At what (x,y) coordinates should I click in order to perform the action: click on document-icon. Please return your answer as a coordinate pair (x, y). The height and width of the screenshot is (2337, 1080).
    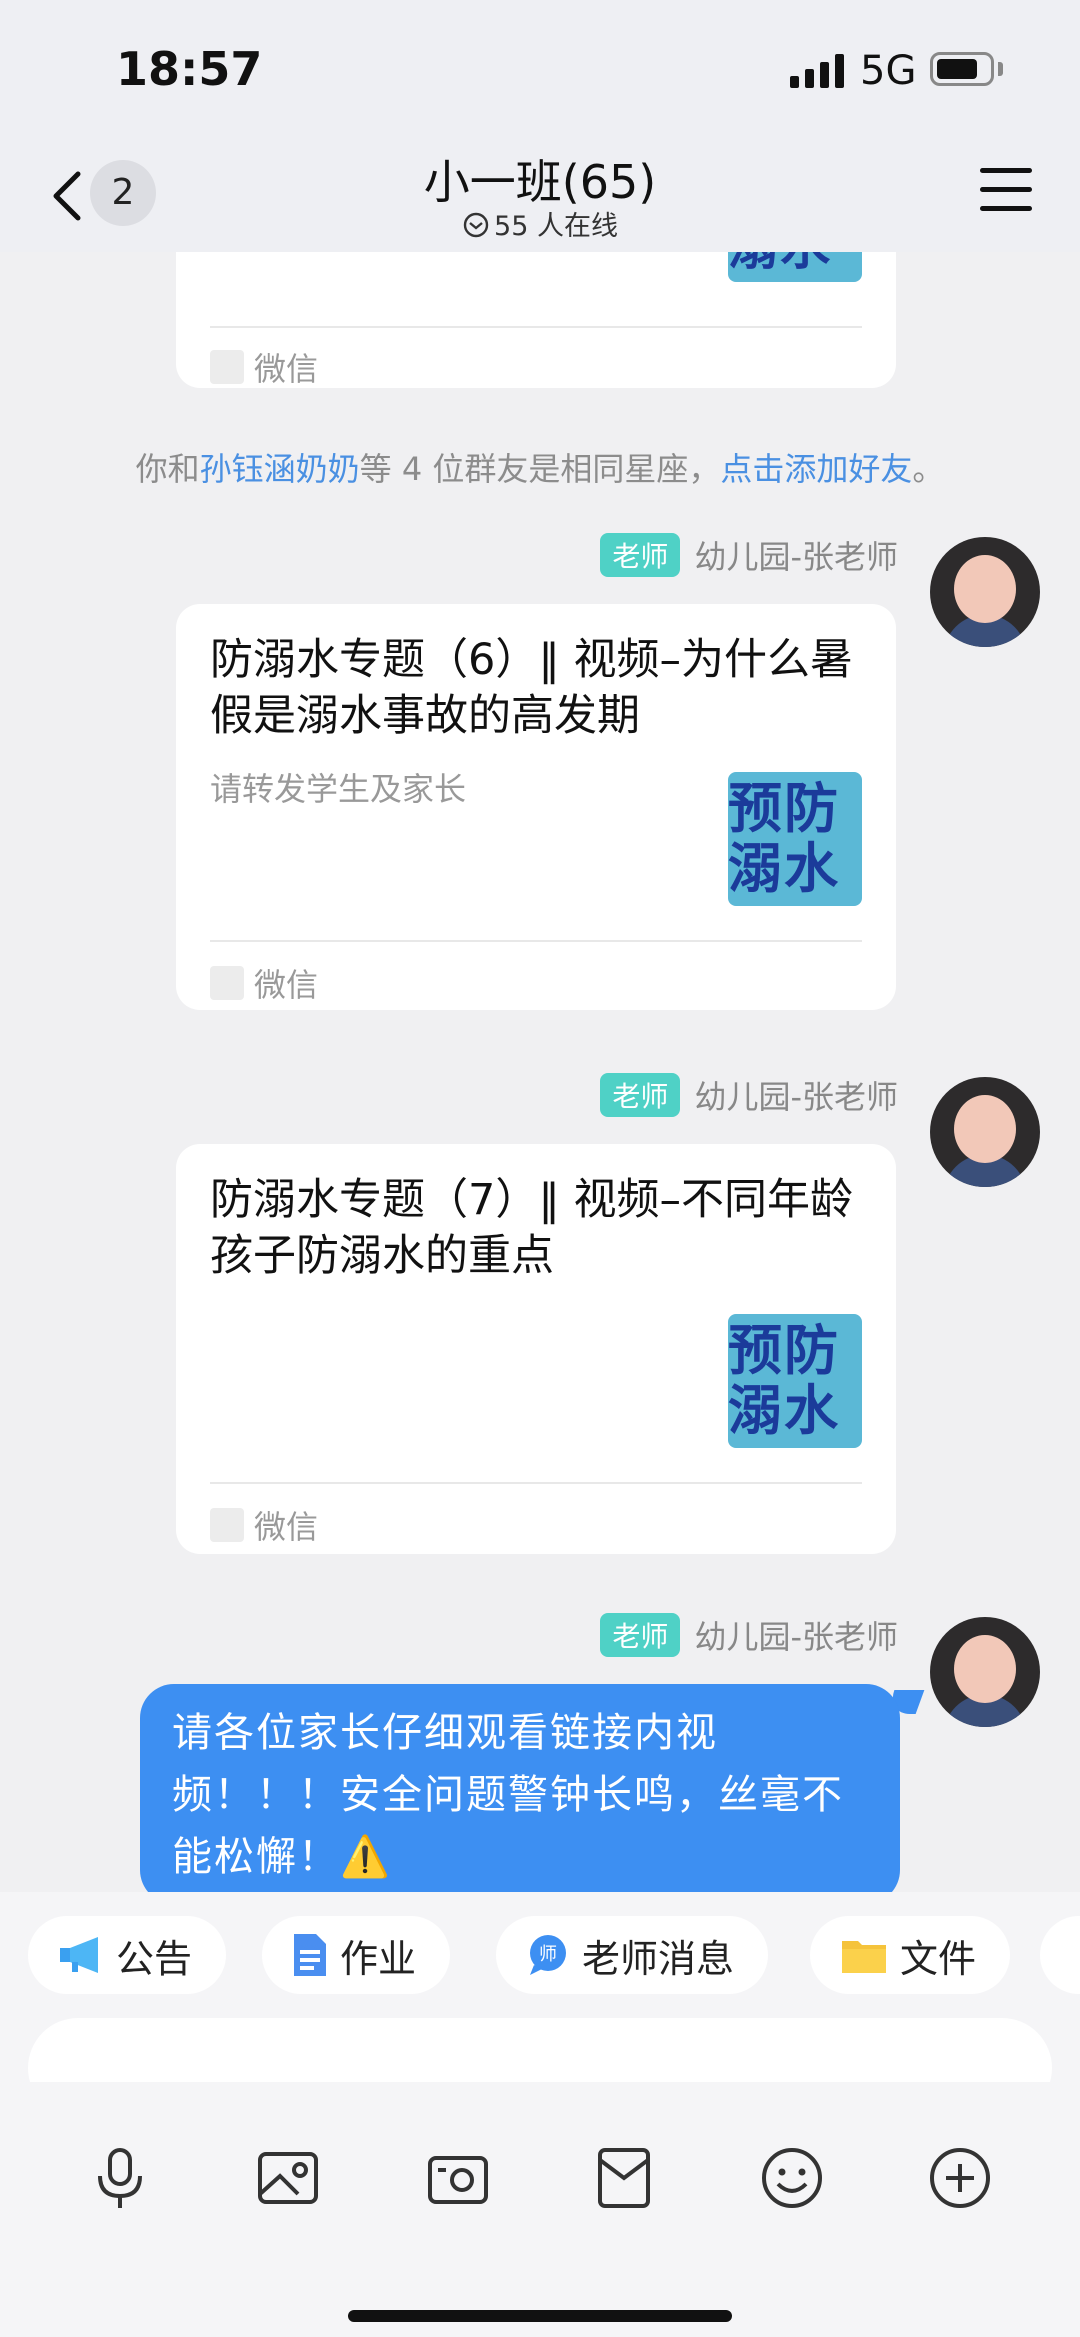
    Looking at the image, I should click on (310, 1955).